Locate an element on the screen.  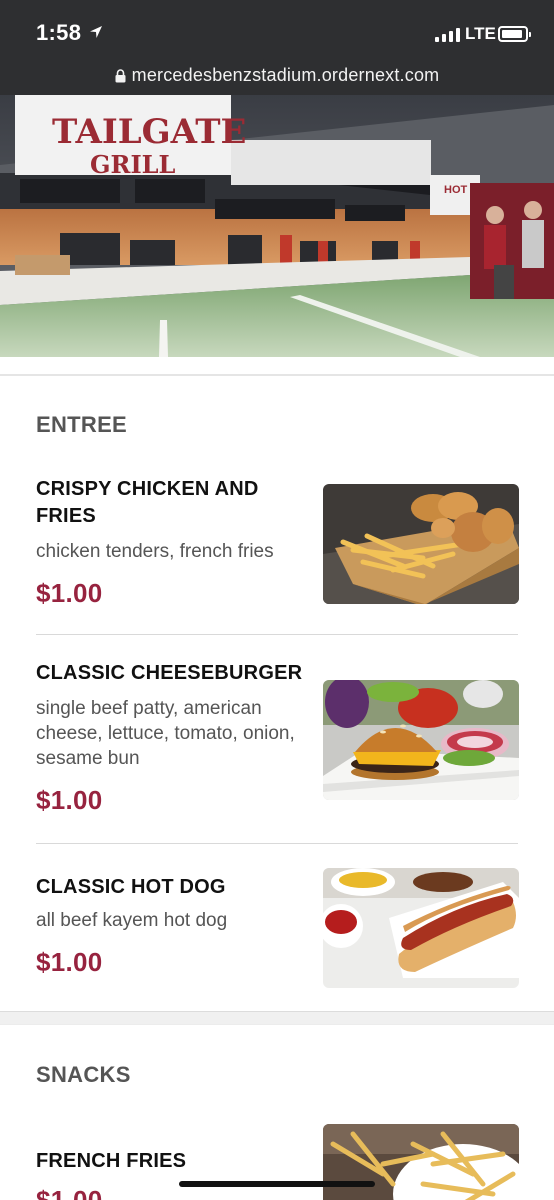
hot-dog-photo is located at coordinates (421, 928).